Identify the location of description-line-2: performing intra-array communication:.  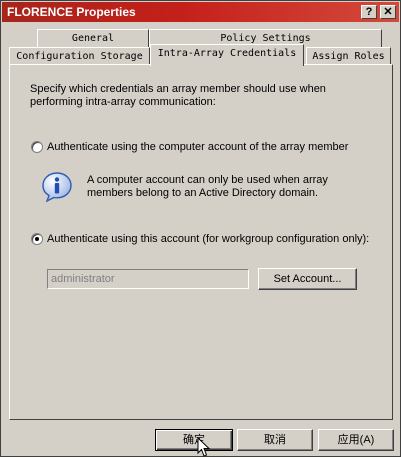
(123, 102).